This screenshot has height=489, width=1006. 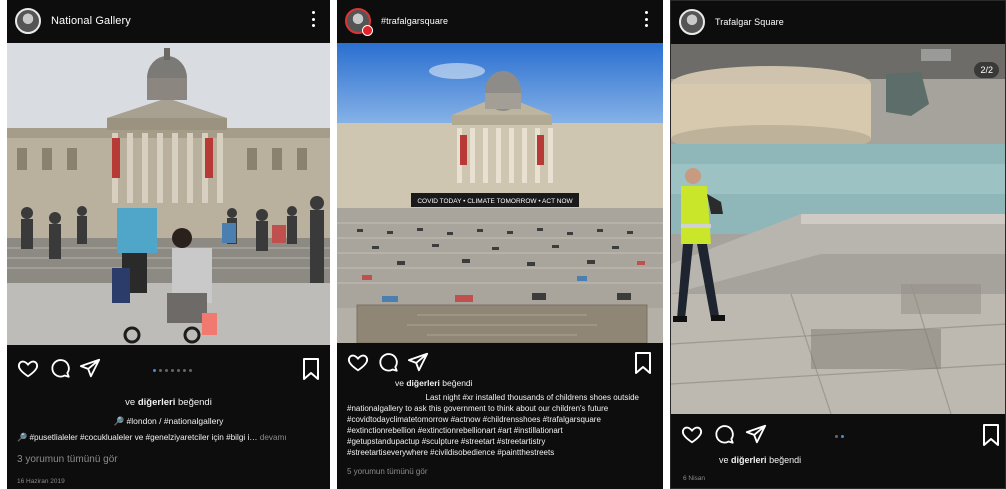 What do you see at coordinates (986, 70) in the screenshot?
I see `carousel-counter: 2/2` at bounding box center [986, 70].